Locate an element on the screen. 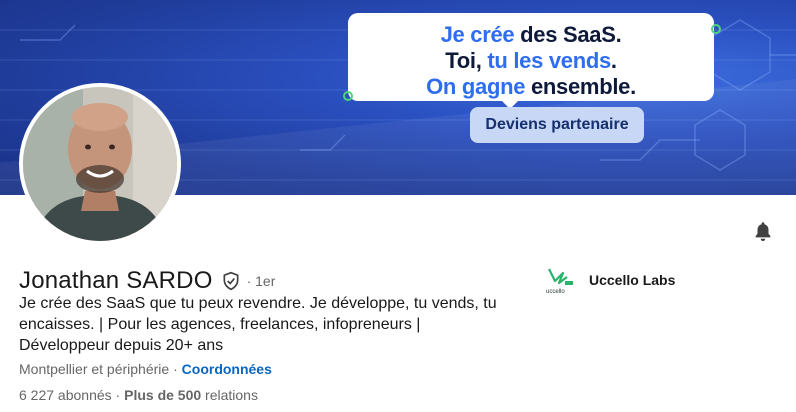 This screenshot has width=796, height=412. profile-avatar is located at coordinates (100, 164).